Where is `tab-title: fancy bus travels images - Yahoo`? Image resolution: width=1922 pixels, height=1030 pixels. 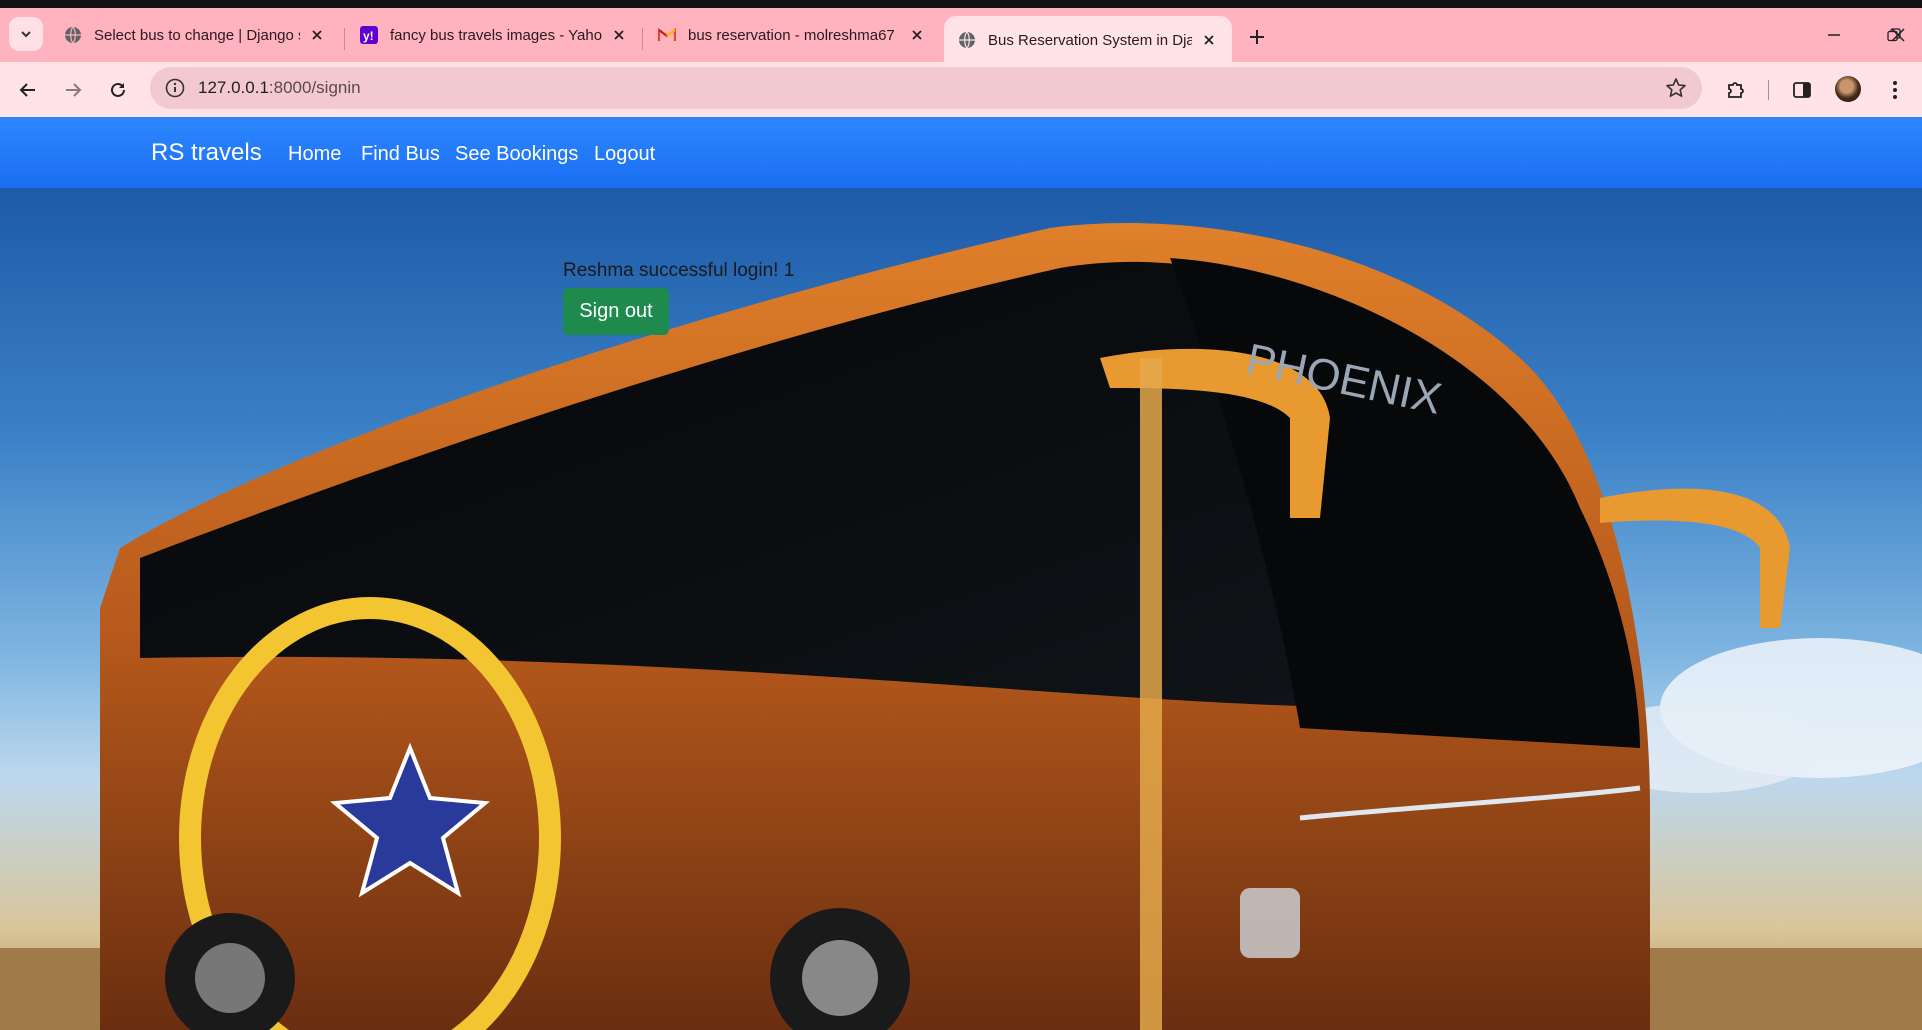 tab-title: fancy bus travels images - Yahoo is located at coordinates (496, 35).